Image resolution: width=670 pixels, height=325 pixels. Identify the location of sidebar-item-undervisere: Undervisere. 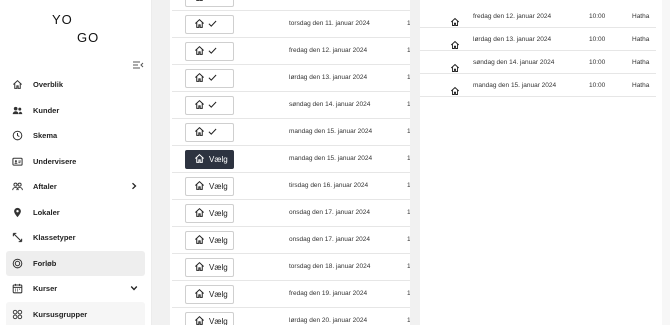
(75, 162).